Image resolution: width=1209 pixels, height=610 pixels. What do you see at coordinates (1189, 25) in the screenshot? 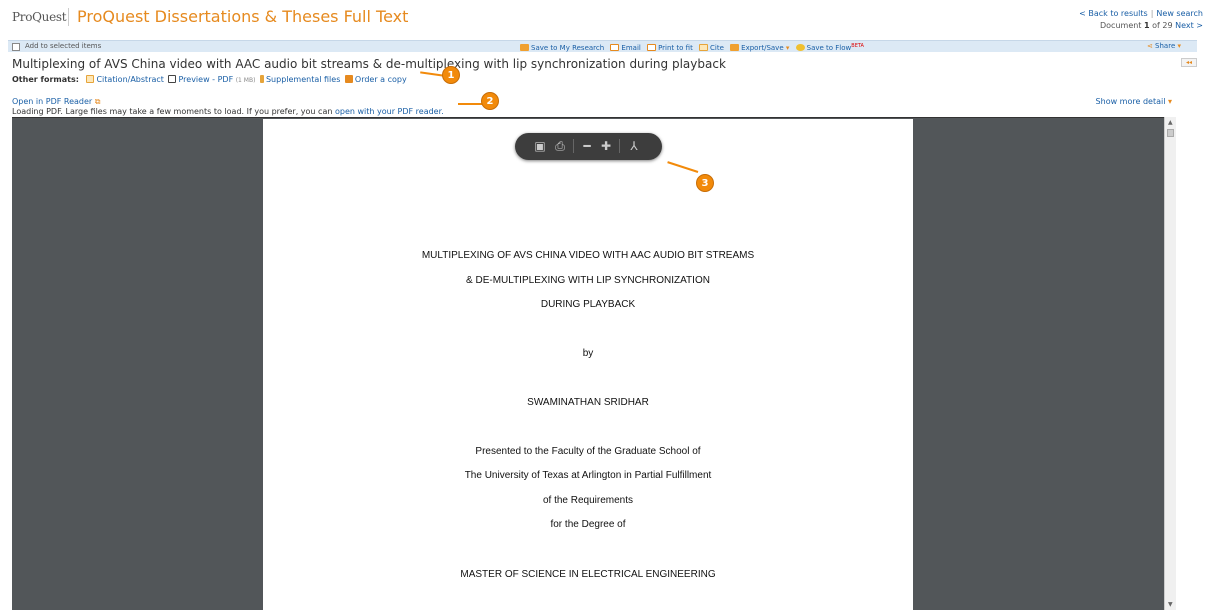
I see `next-document-link: Next >` at bounding box center [1189, 25].